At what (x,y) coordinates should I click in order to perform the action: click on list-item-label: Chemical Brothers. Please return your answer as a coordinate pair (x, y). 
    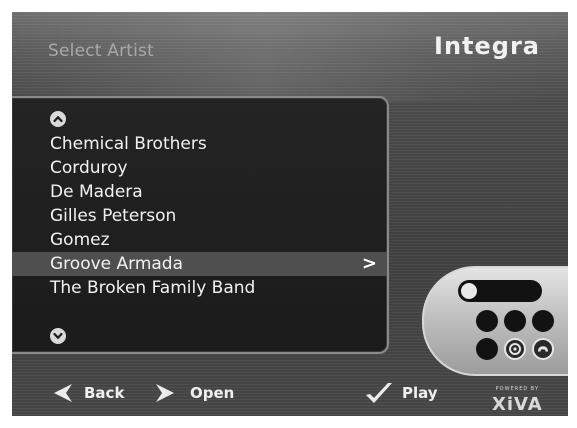
    Looking at the image, I should click on (128, 144).